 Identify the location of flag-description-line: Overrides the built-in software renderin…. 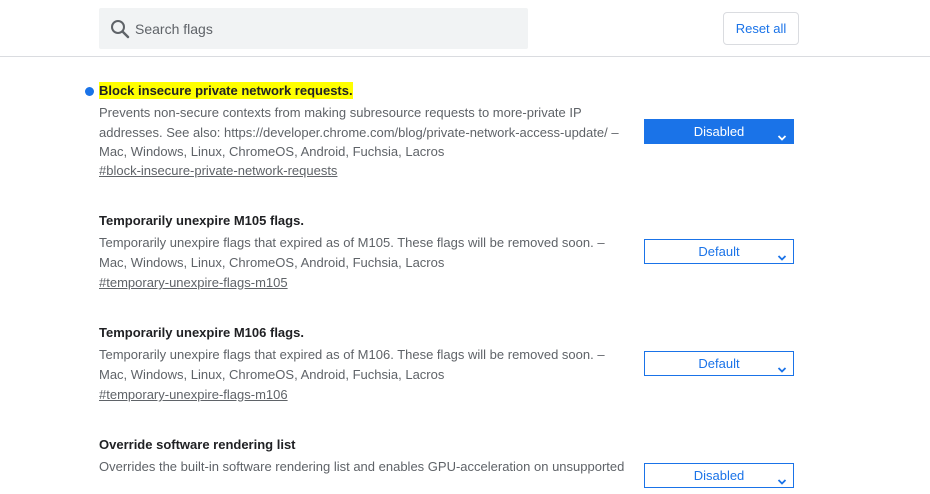
(362, 466).